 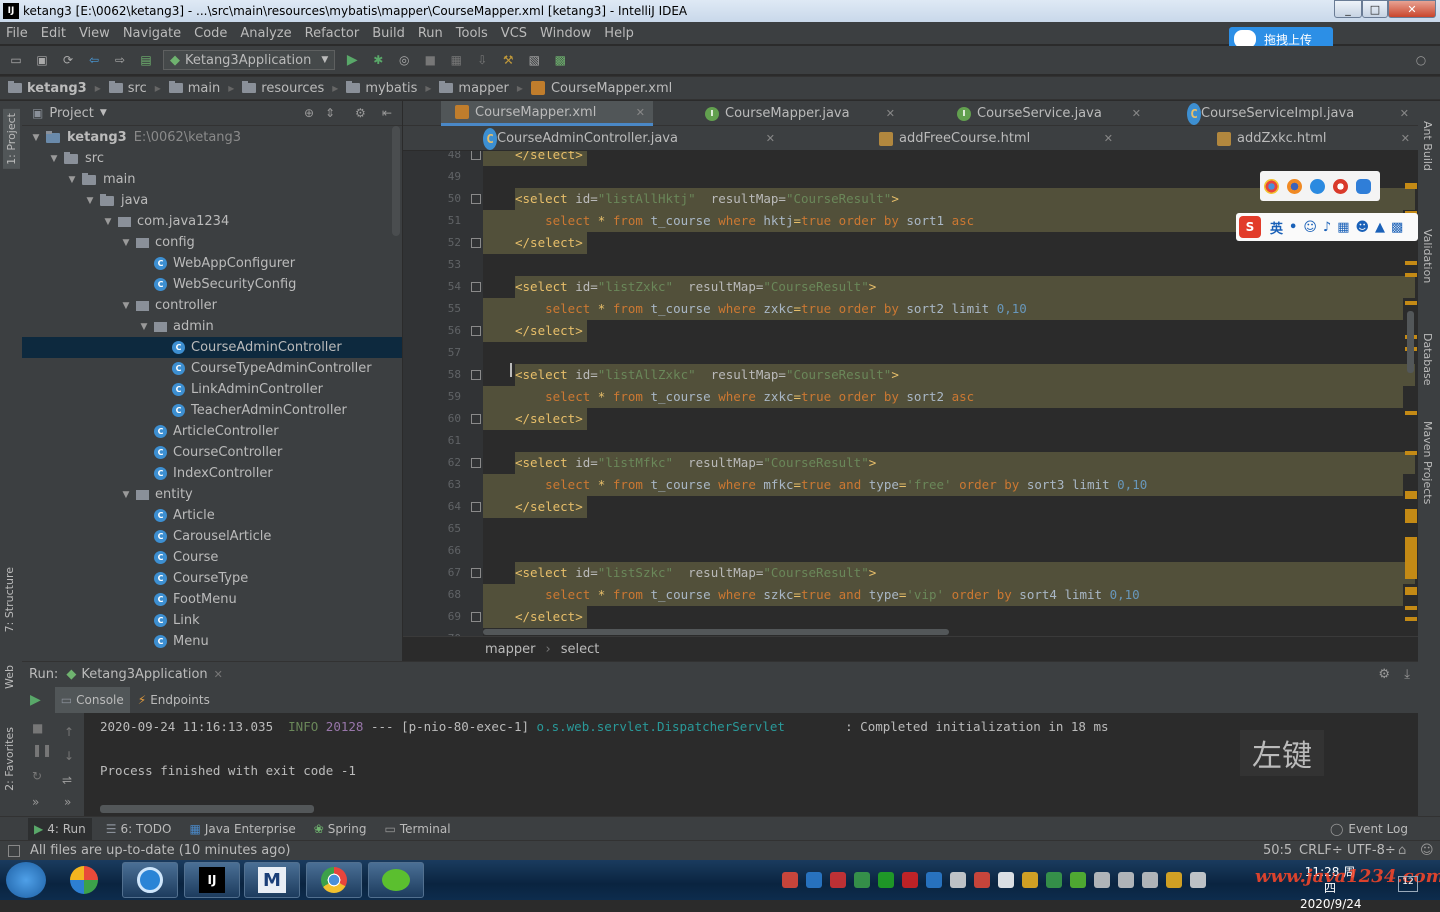 I want to click on tree-item: C TeacherAdminController, so click(x=212, y=410).